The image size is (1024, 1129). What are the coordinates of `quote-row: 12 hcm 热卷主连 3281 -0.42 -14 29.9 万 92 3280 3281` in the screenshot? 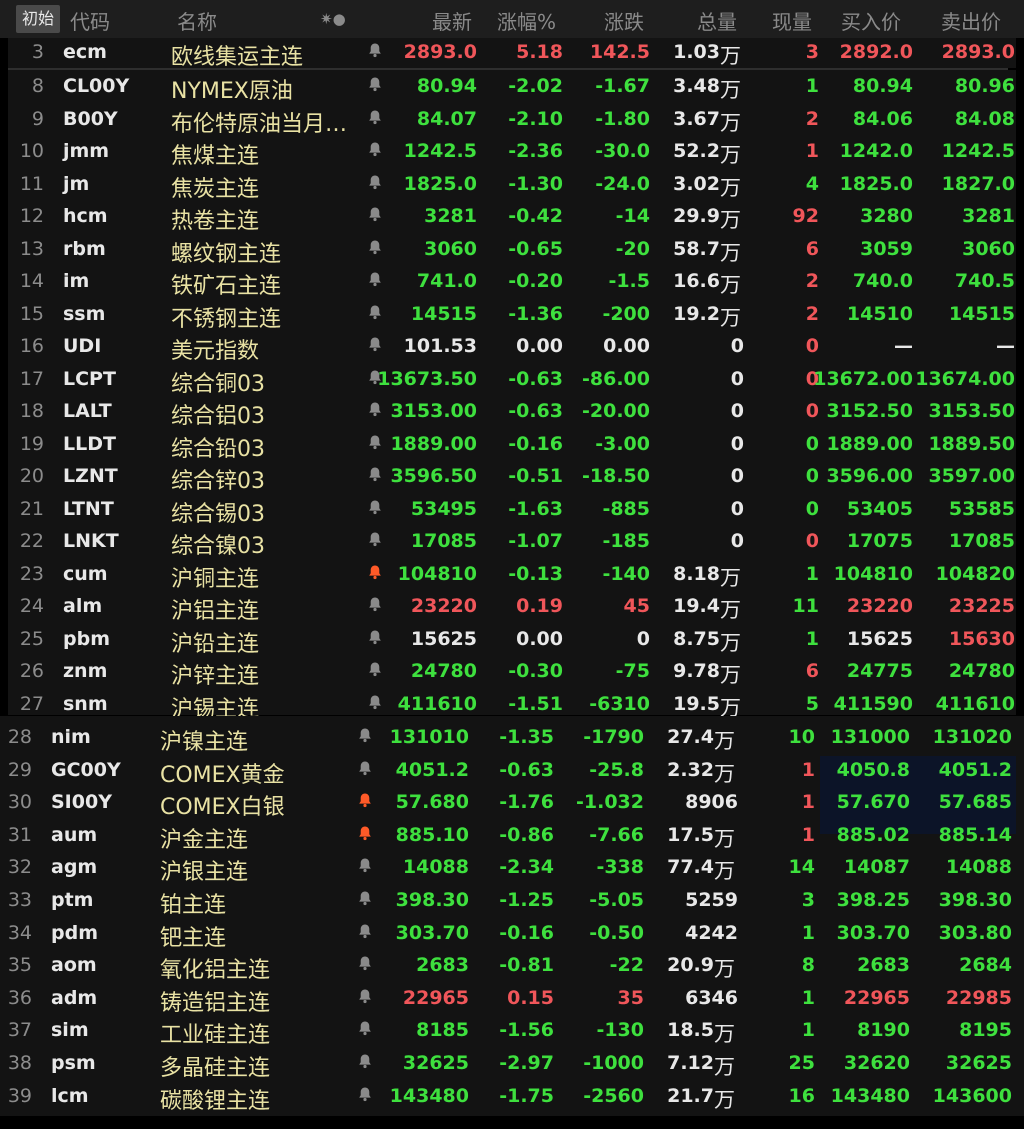 It's located at (512, 217).